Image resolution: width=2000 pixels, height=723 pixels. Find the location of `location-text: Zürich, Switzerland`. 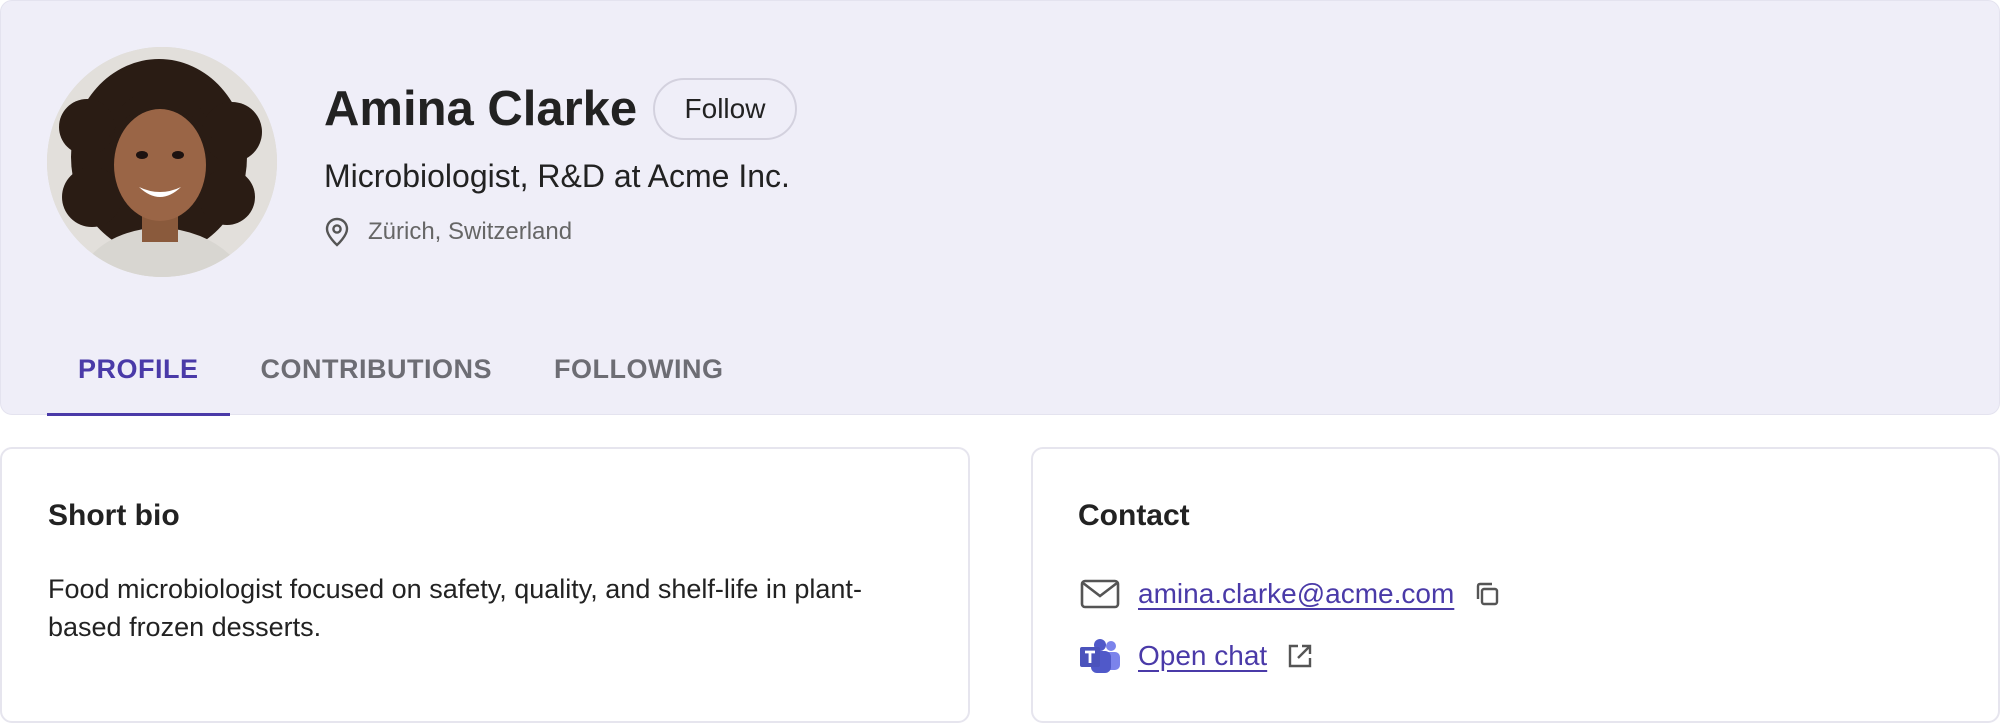

location-text: Zürich, Switzerland is located at coordinates (470, 231).